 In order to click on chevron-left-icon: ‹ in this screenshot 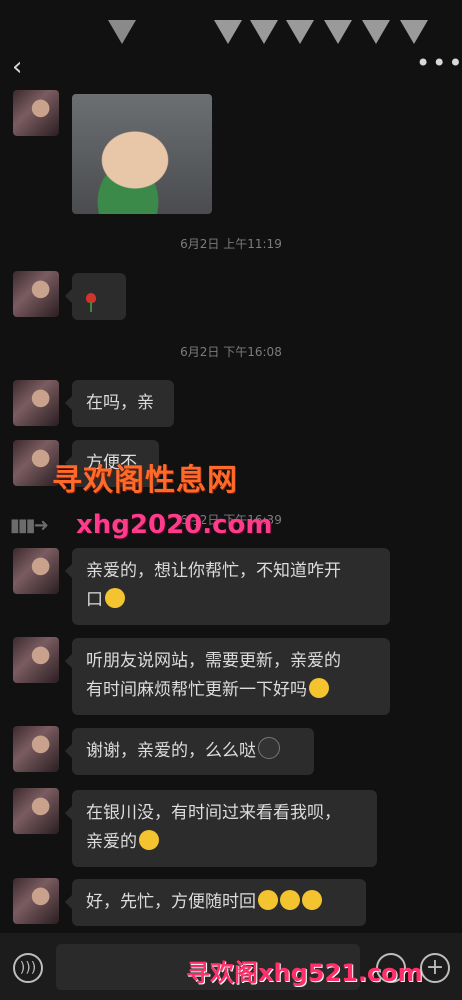, I will do `click(17, 67)`.